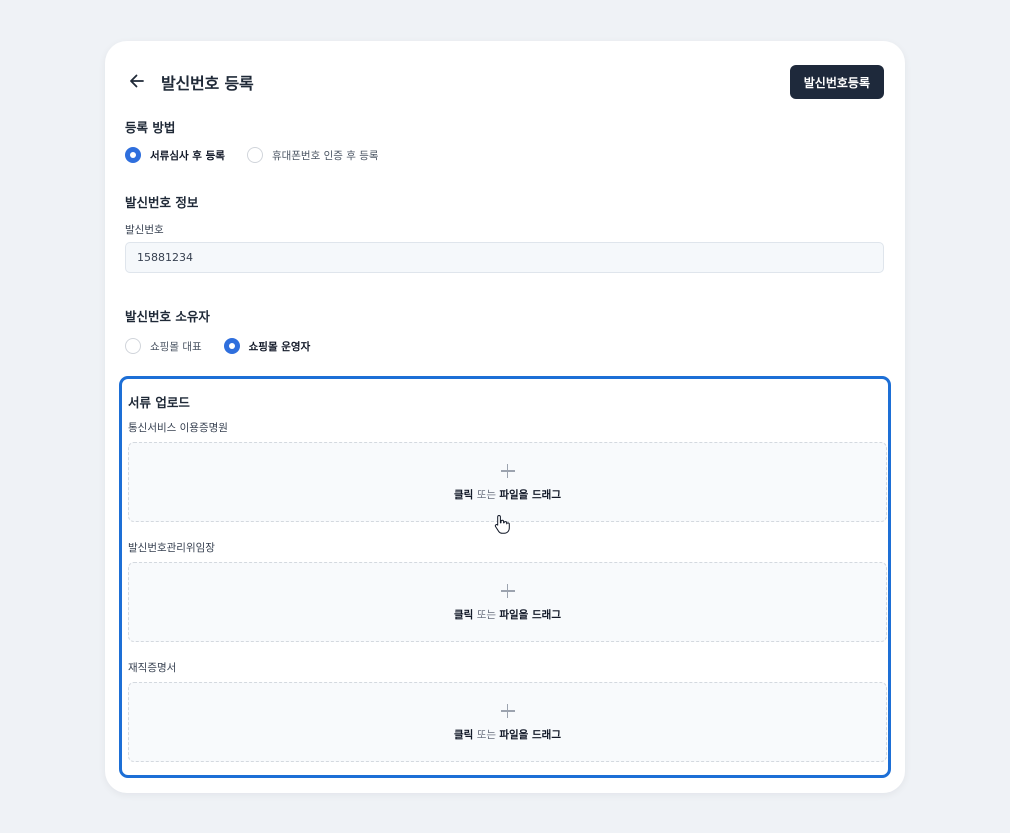 The width and height of the screenshot is (1010, 833). Describe the element at coordinates (137, 81) in the screenshot. I see `back-arrow-icon` at that location.